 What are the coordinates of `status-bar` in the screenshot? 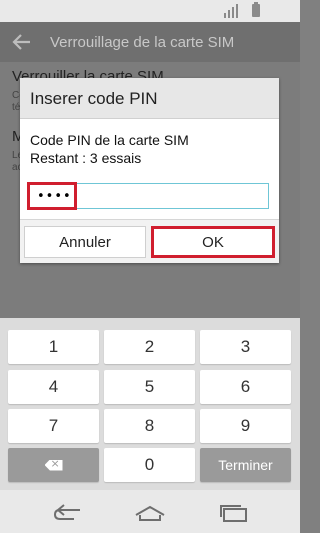 It's located at (150, 11).